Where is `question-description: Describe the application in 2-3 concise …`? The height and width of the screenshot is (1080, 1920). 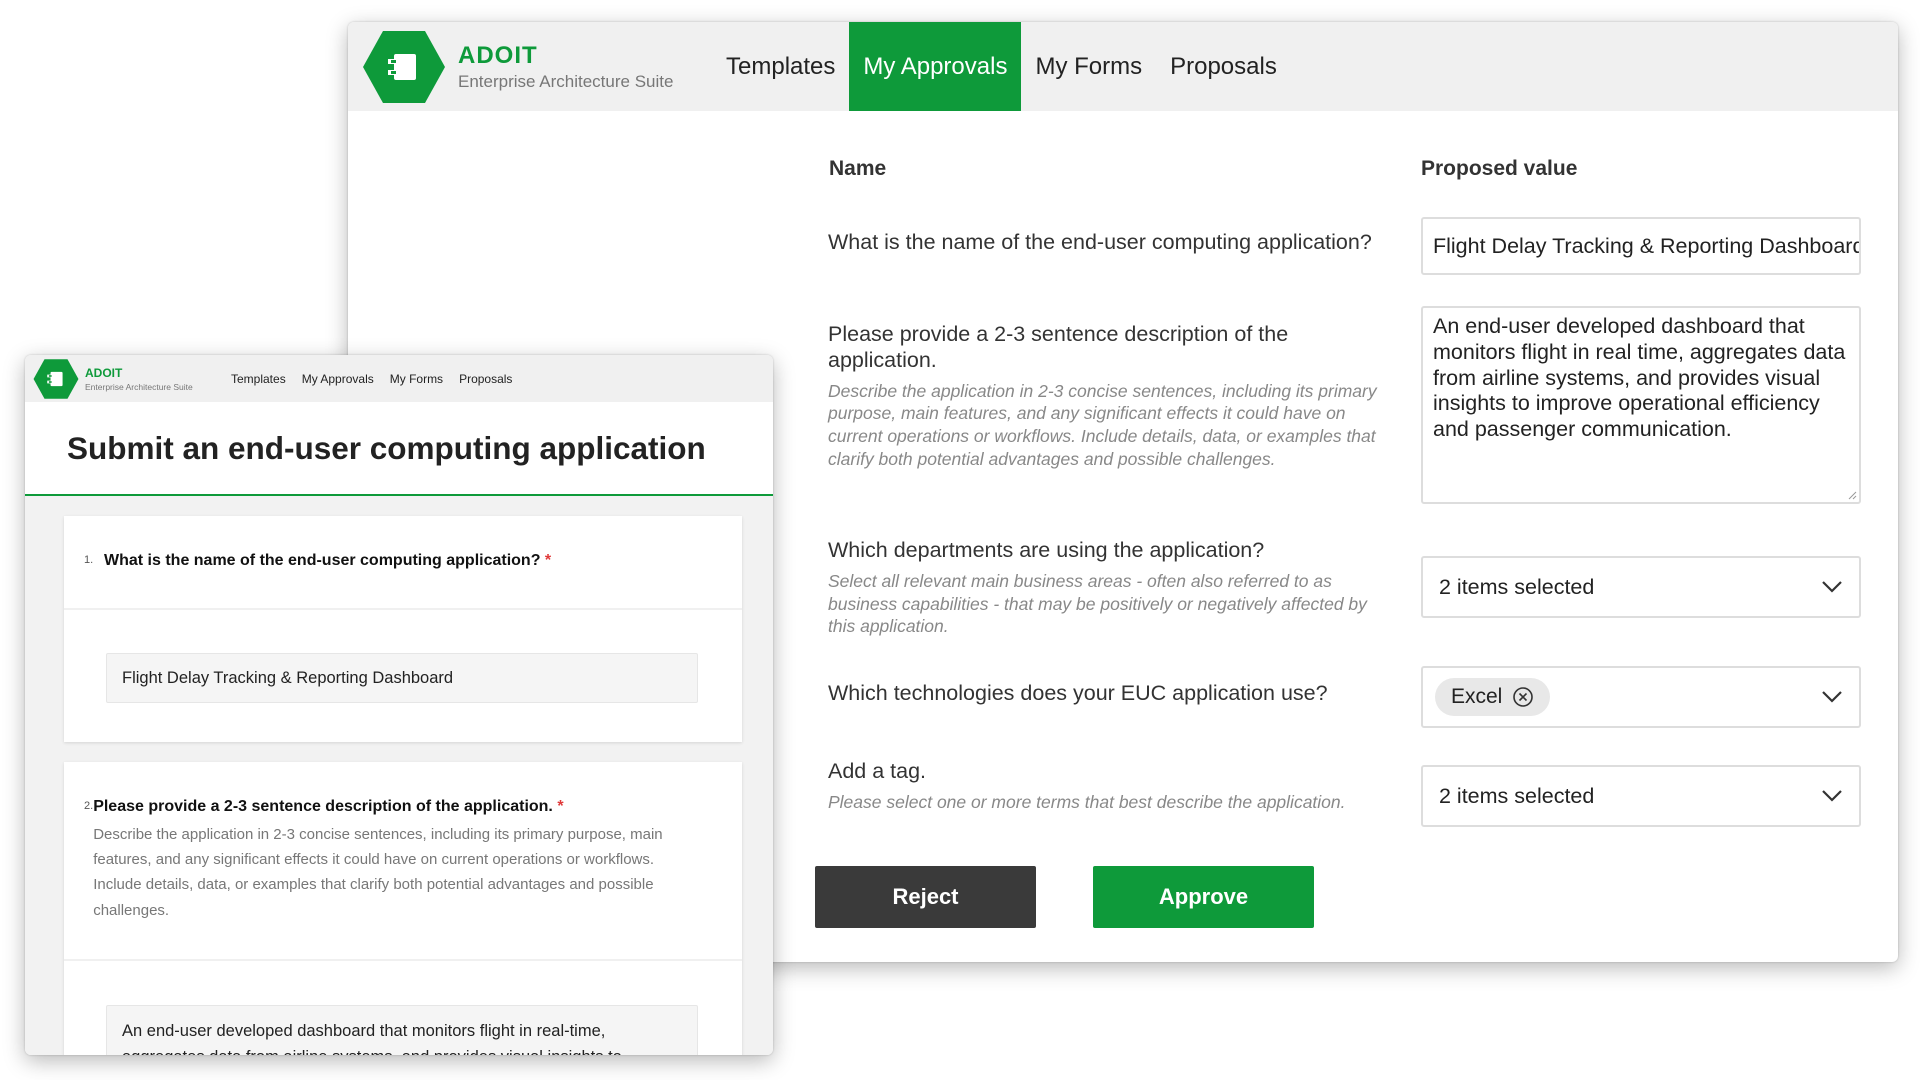
question-description: Describe the application in 2-3 concise … is located at coordinates (378, 872).